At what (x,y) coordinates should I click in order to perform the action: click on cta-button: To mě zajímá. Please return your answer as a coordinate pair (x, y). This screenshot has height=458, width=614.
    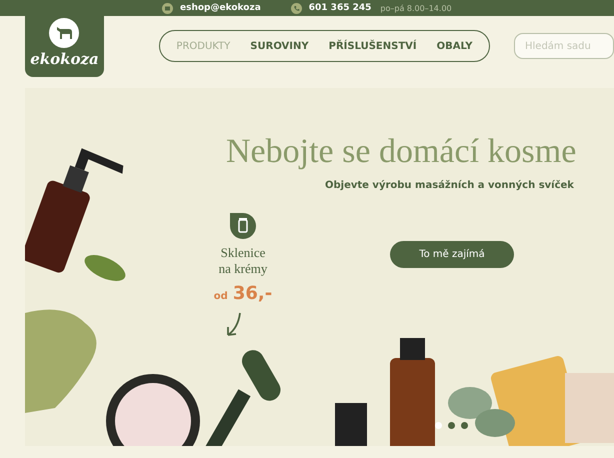
    Looking at the image, I should click on (452, 254).